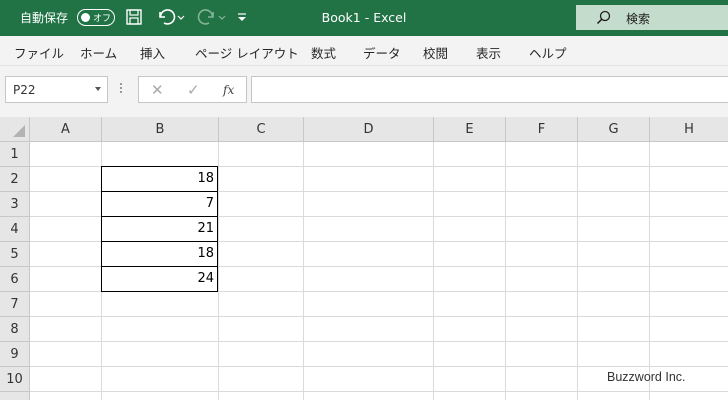  I want to click on cell-b2: 18, so click(159, 179).